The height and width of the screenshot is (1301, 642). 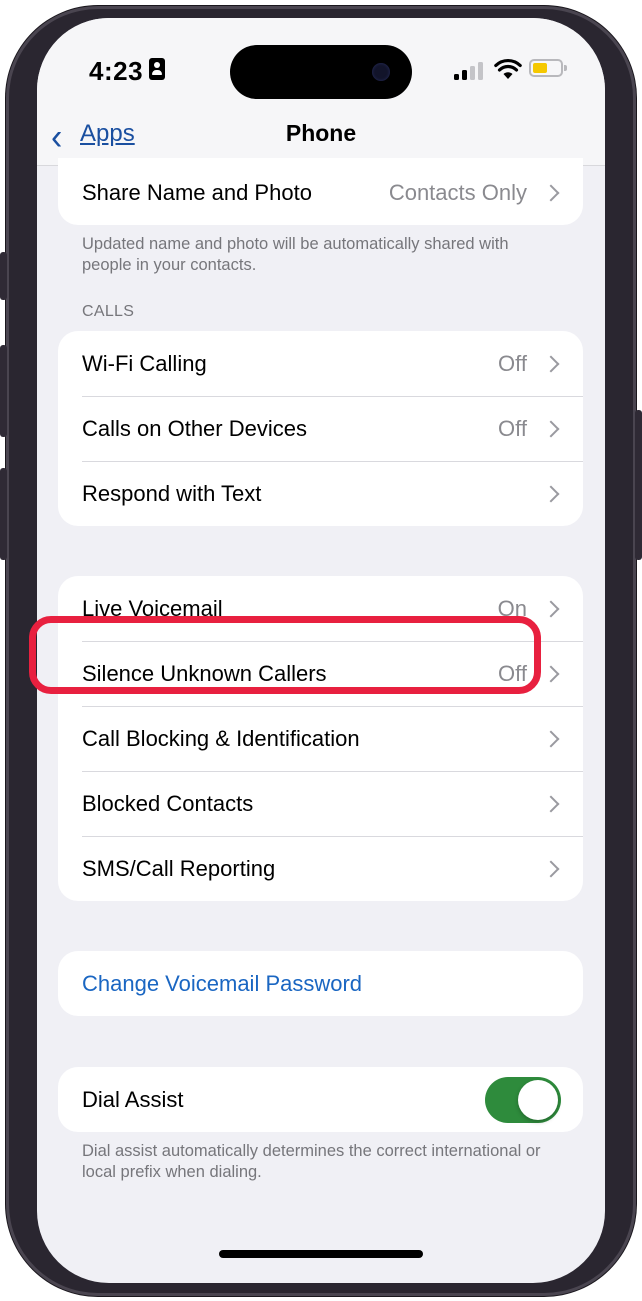 I want to click on row-label: Call Blocking & Identification, so click(x=221, y=738).